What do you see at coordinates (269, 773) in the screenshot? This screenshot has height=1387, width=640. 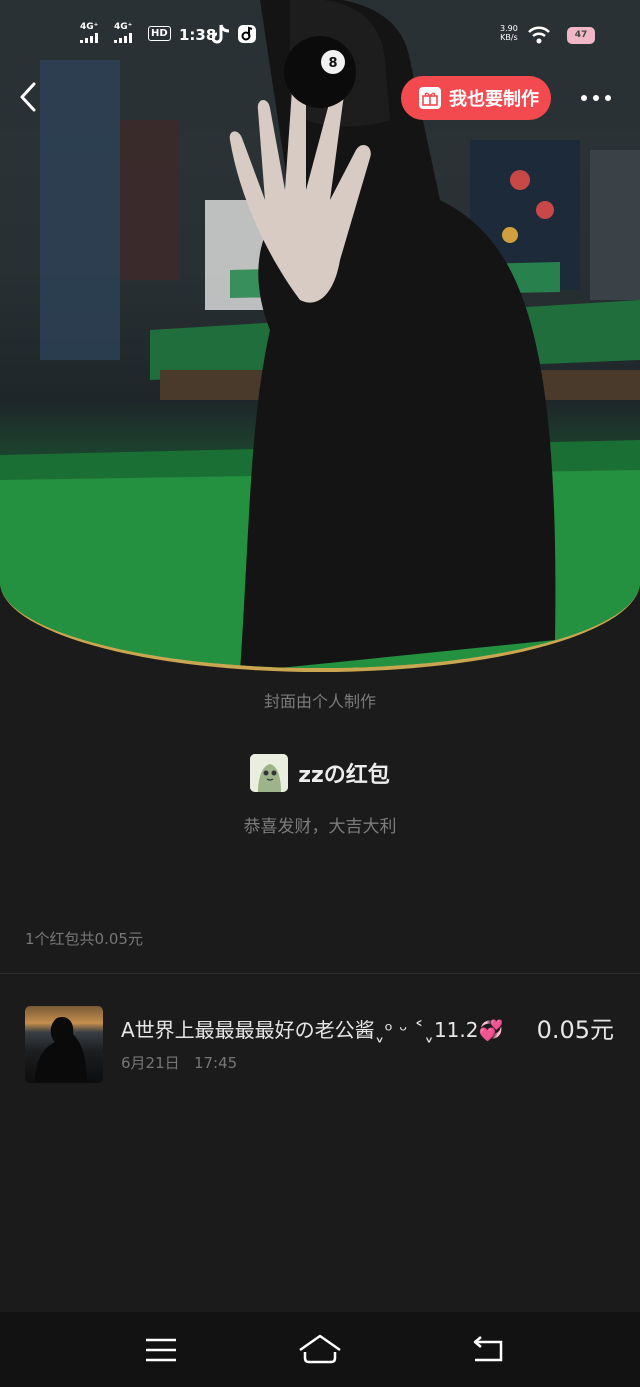 I see `sender-avatar` at bounding box center [269, 773].